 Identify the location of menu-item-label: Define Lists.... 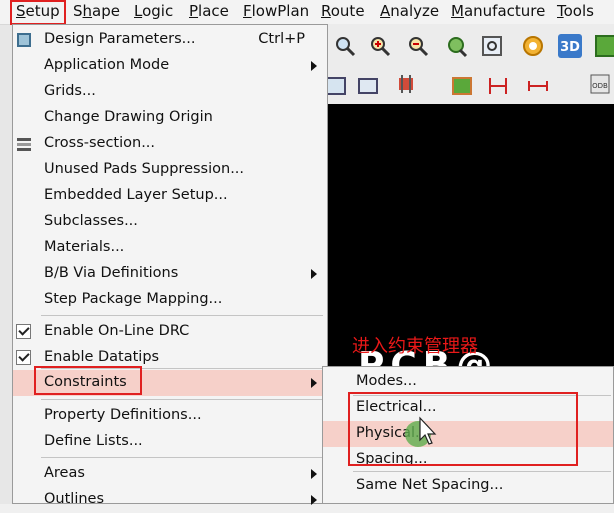
(93, 441).